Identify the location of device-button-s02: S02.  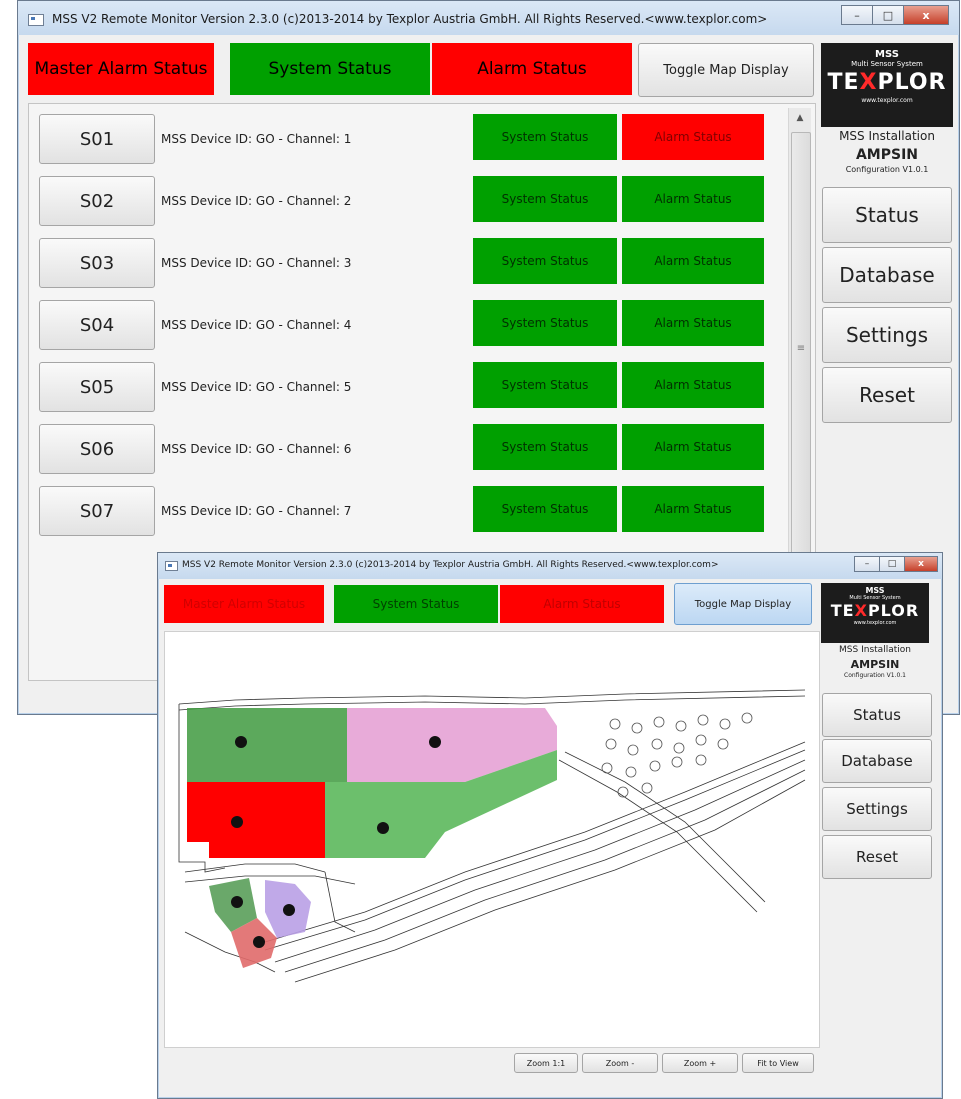
(97, 201).